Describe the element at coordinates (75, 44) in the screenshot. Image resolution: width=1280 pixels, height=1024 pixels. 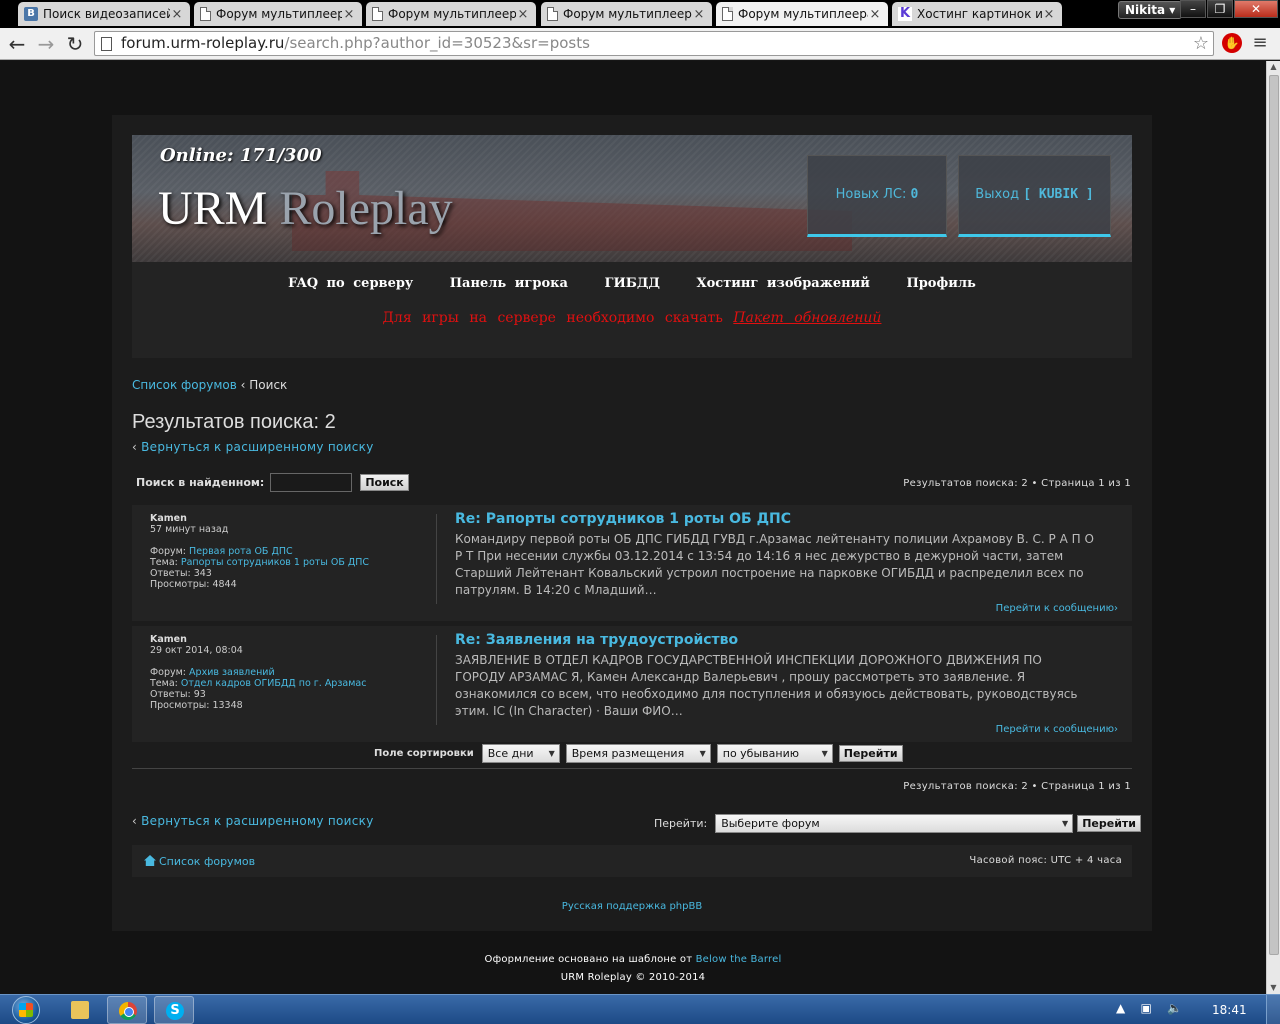
I see `reload-button: ↻` at that location.